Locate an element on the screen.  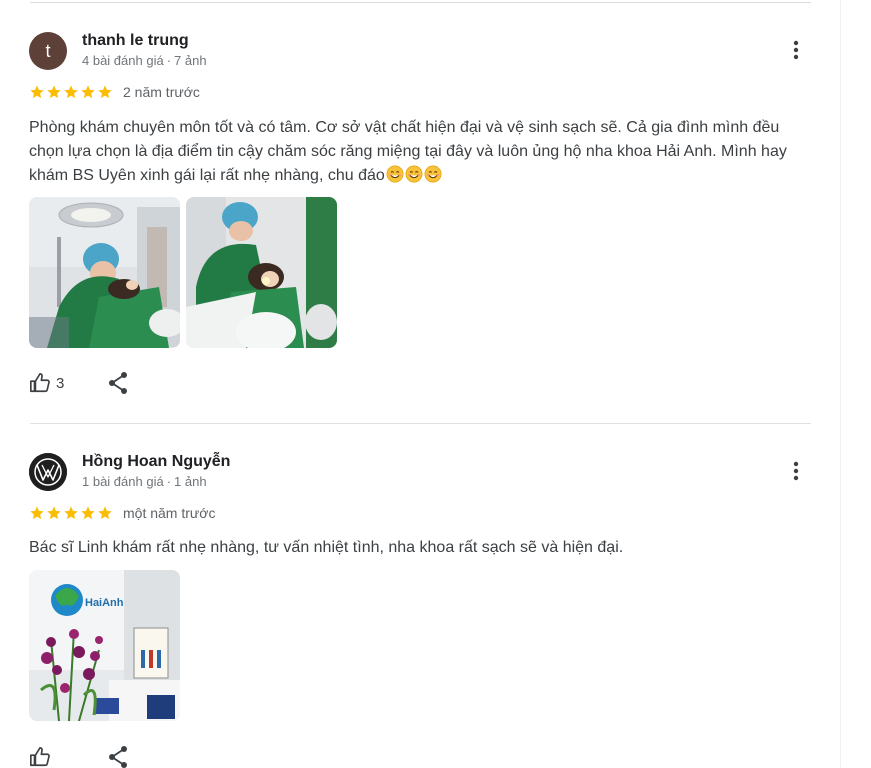
review-count: 1 bài đánh giá is located at coordinates (123, 481).